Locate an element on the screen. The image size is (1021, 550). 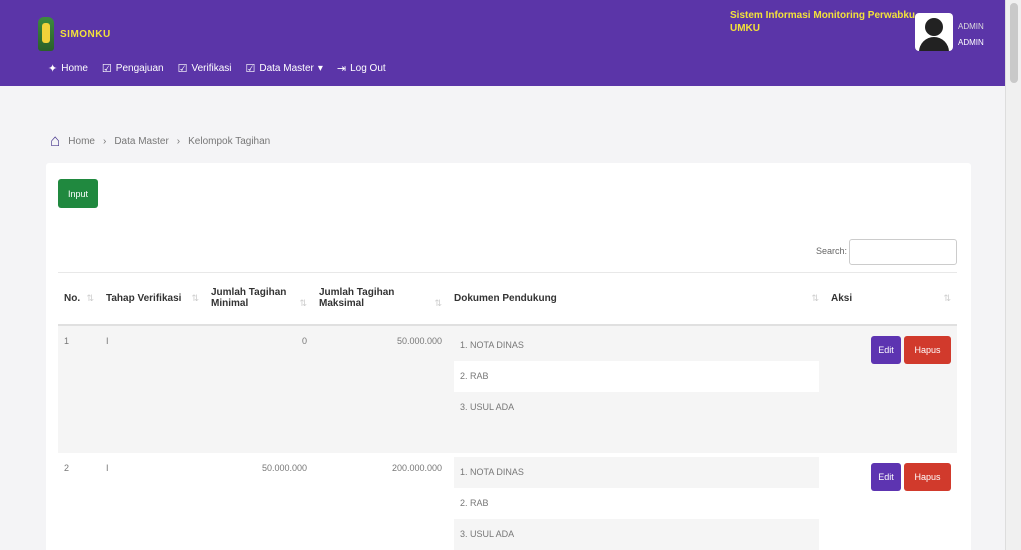
search-label: Search: is located at coordinates (832, 251).